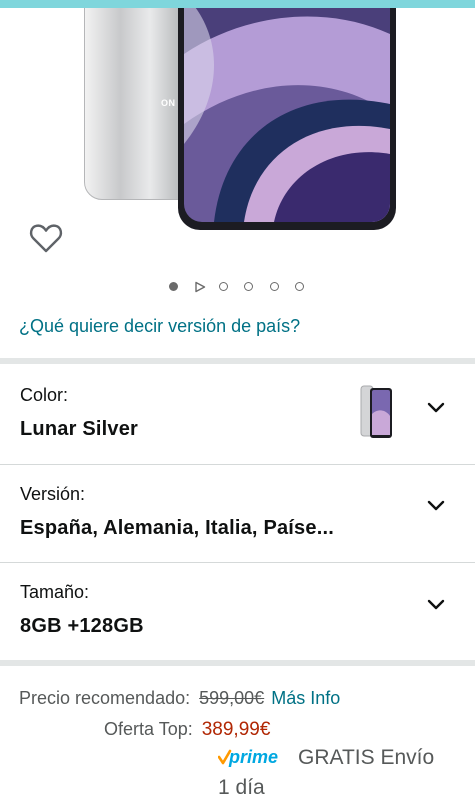  Describe the element at coordinates (253, 757) in the screenshot. I see `prime-logo-text: prime` at that location.